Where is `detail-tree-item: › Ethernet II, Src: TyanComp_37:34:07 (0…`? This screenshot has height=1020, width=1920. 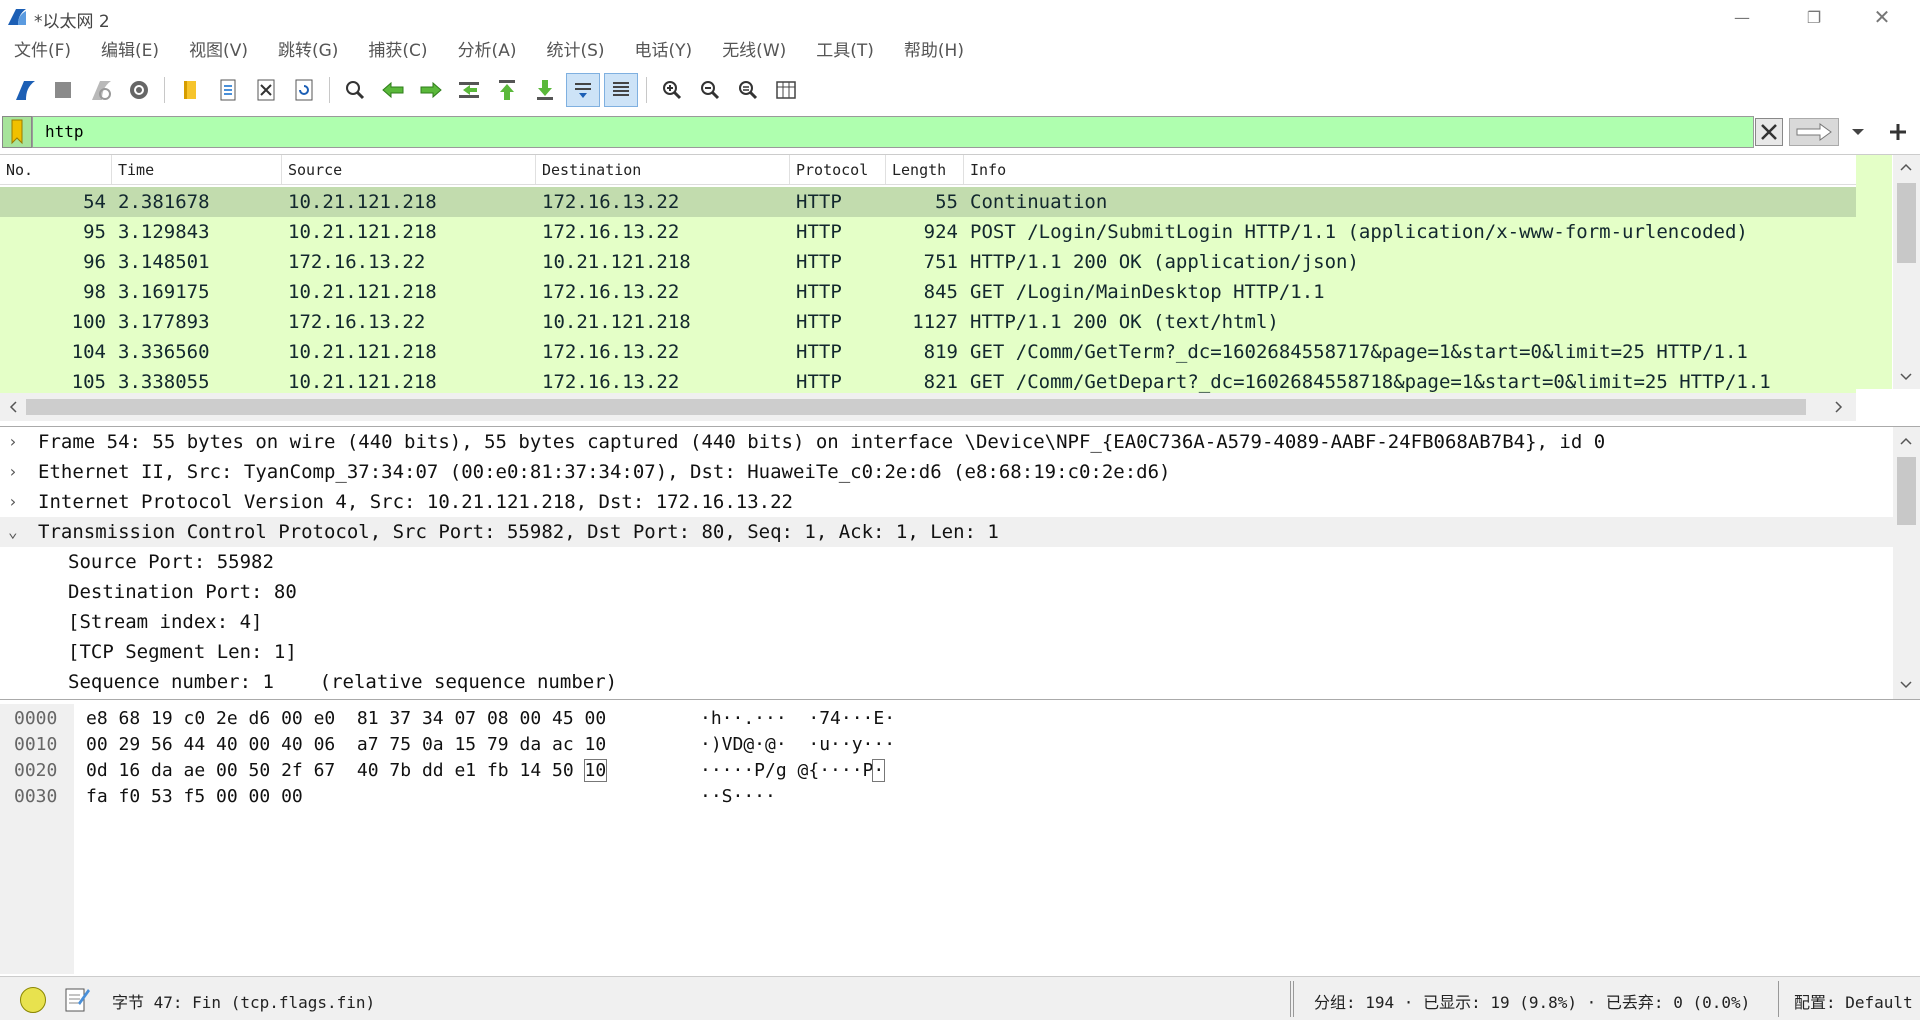 detail-tree-item: › Ethernet II, Src: TyanComp_37:34:07 (0… is located at coordinates (960, 472).